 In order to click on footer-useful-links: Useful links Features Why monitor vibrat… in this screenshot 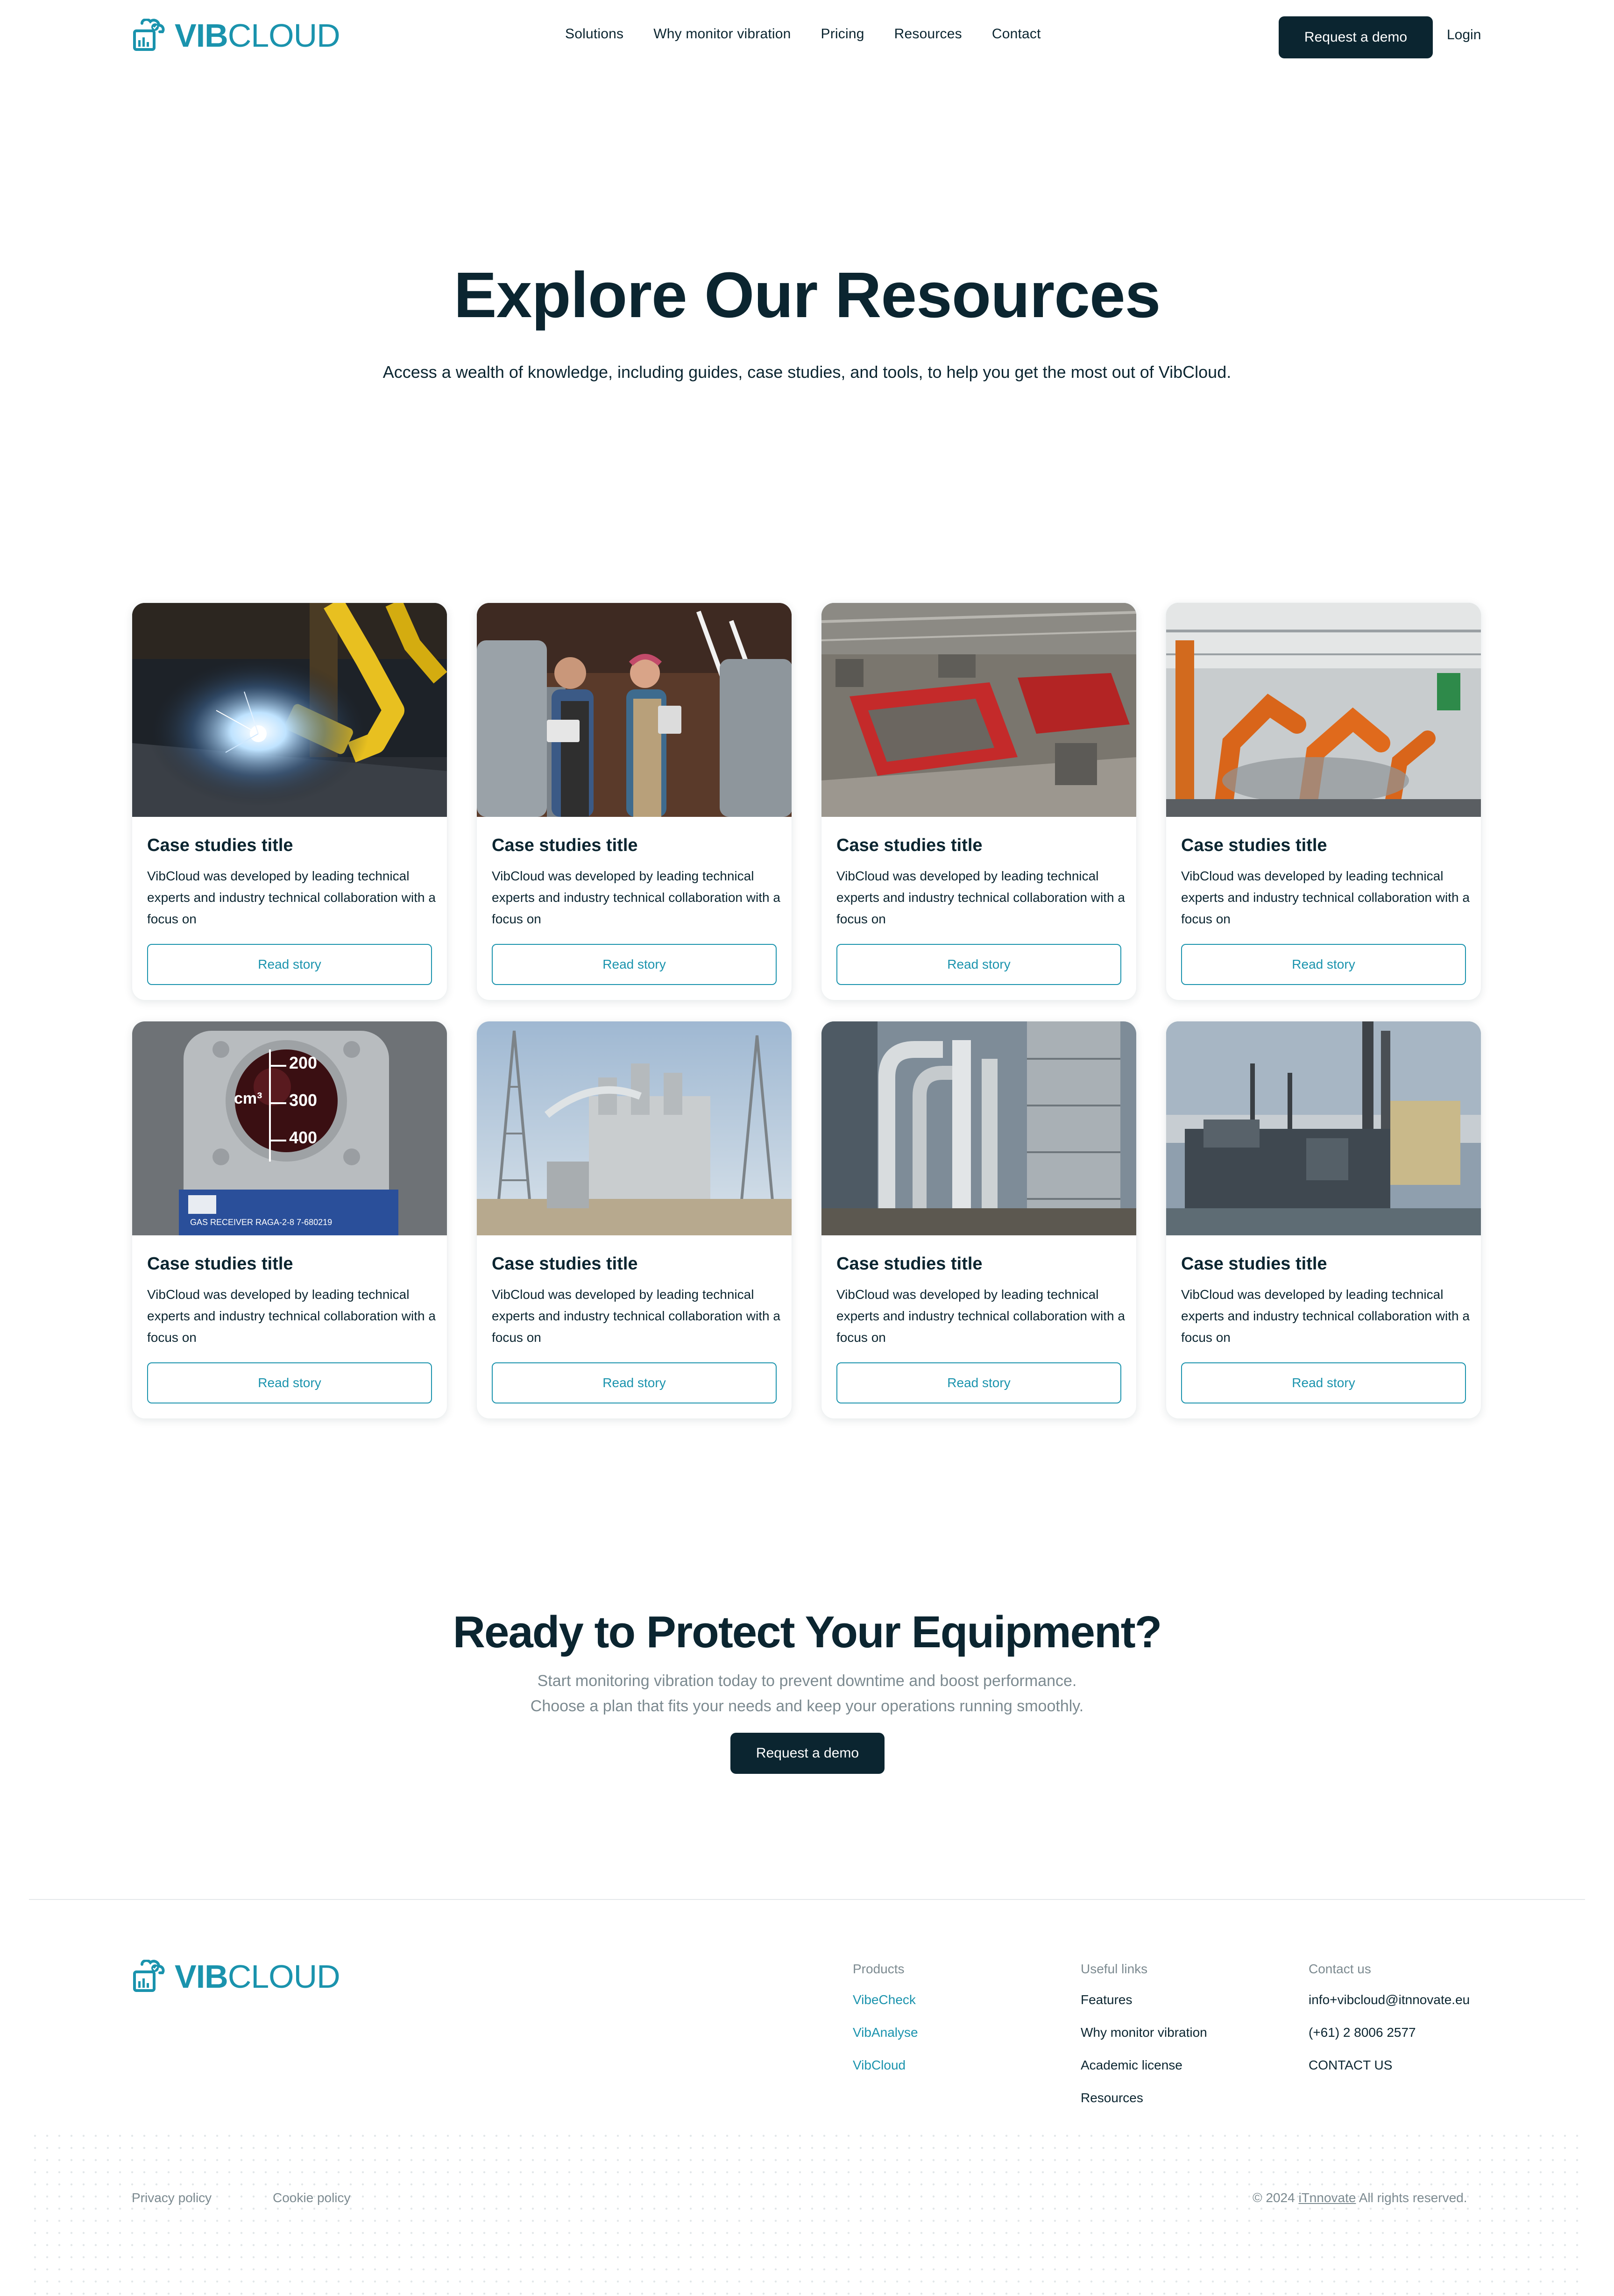, I will do `click(1144, 2043)`.